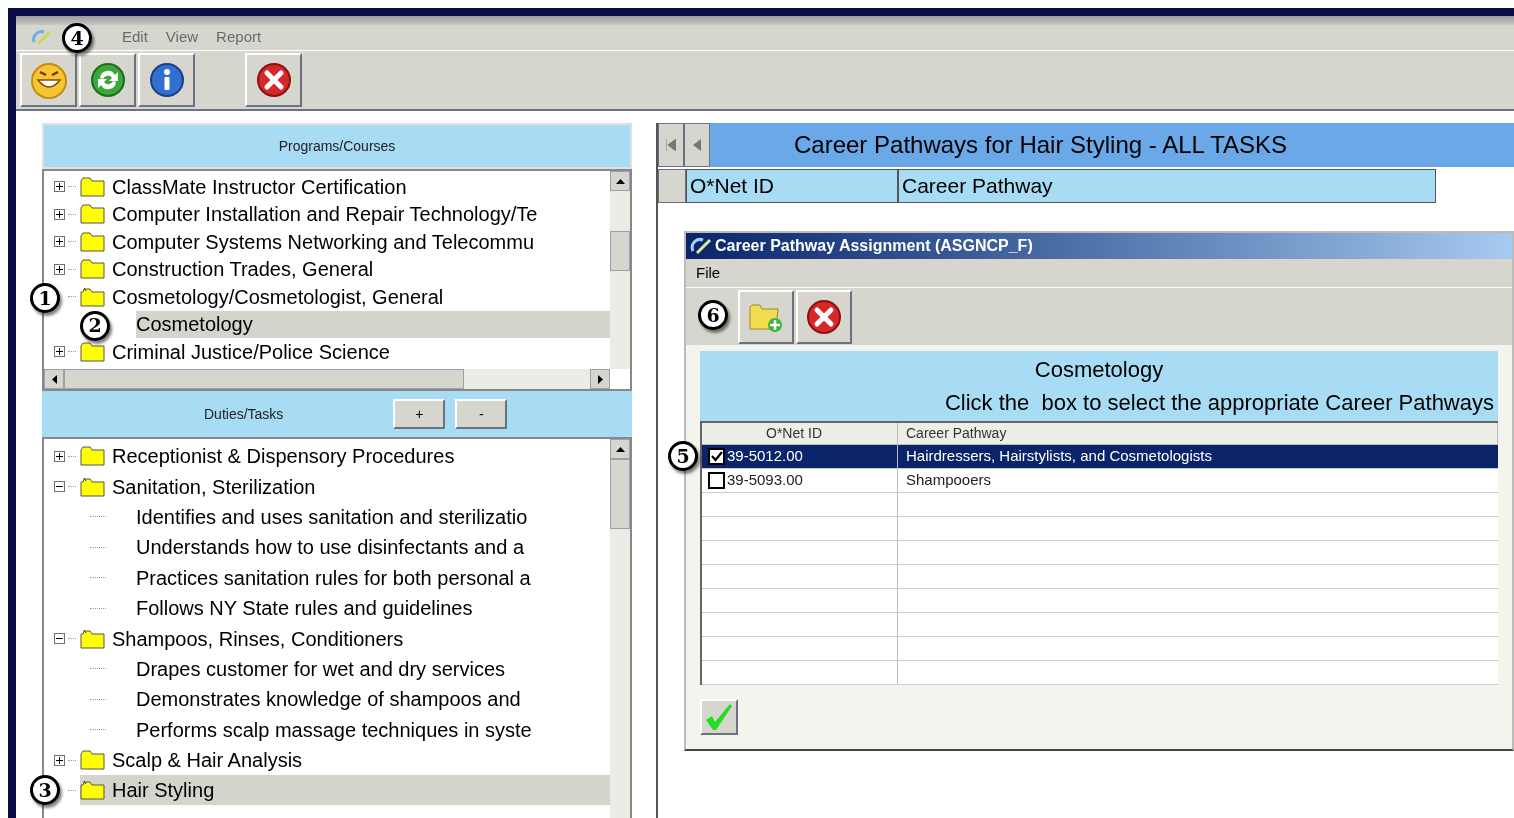 This screenshot has height=818, width=1514. Describe the element at coordinates (135, 37) in the screenshot. I see `menu-item: Edit` at that location.